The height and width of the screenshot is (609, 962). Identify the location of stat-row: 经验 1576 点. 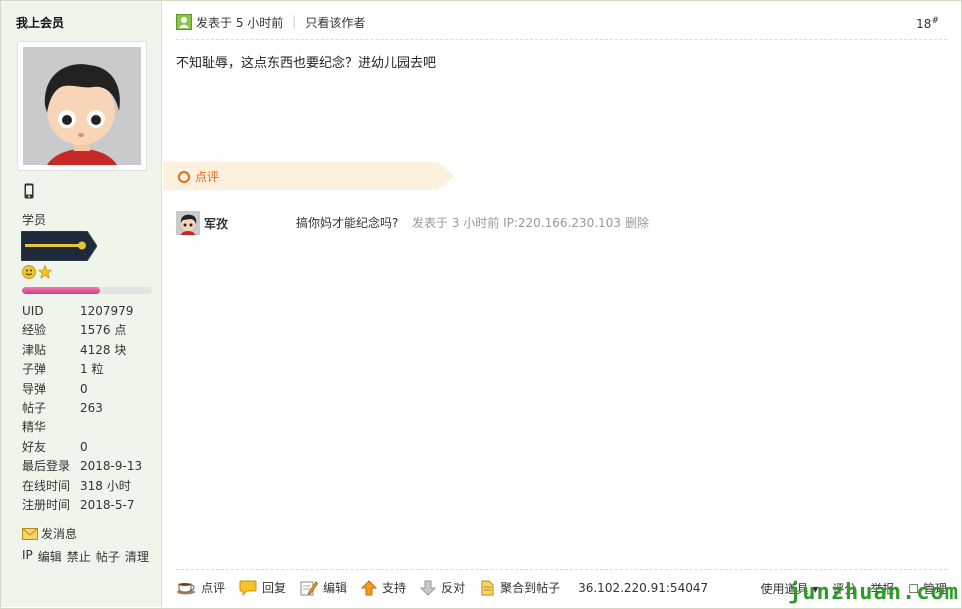
(89, 330).